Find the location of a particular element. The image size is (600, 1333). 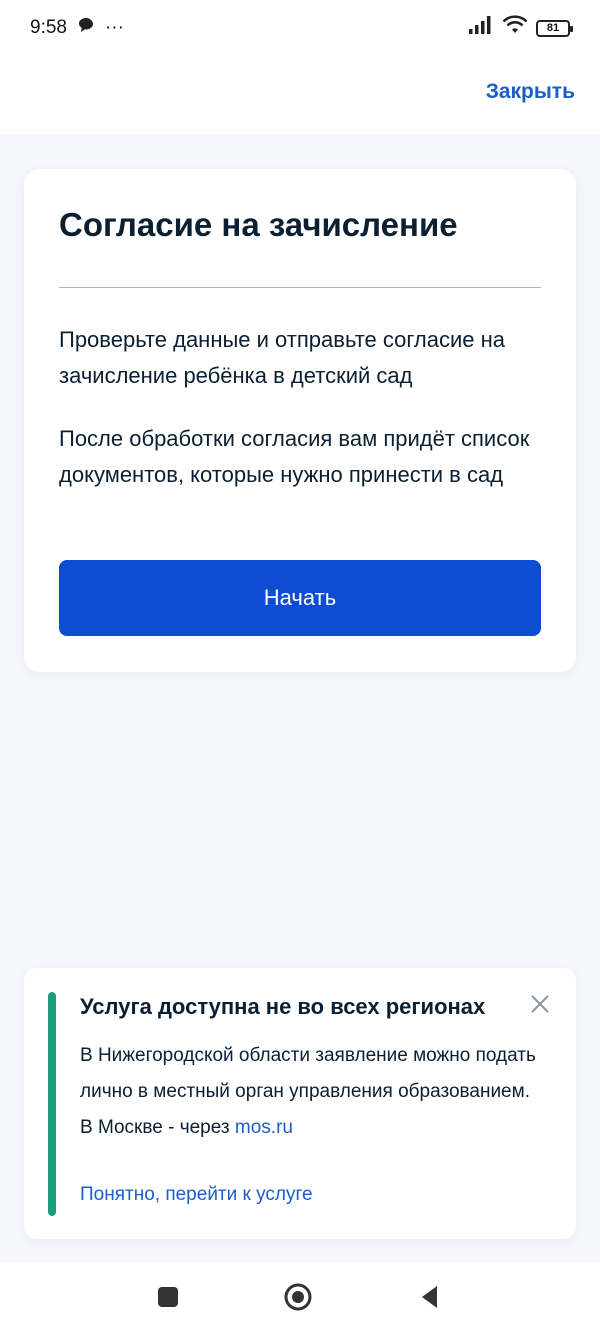

mos-ru-link: mos.ru is located at coordinates (264, 1127).